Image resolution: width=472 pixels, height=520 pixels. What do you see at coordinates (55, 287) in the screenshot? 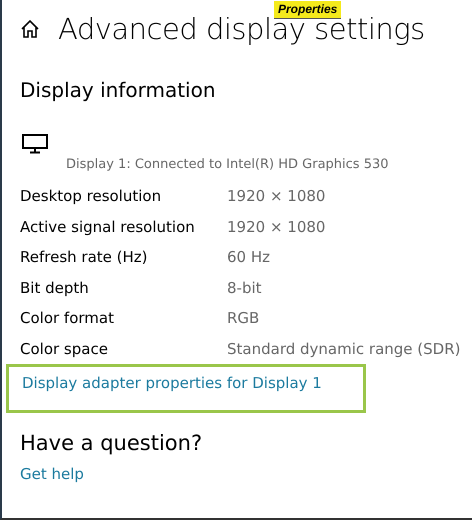
I see `property-label: Bit depth` at bounding box center [55, 287].